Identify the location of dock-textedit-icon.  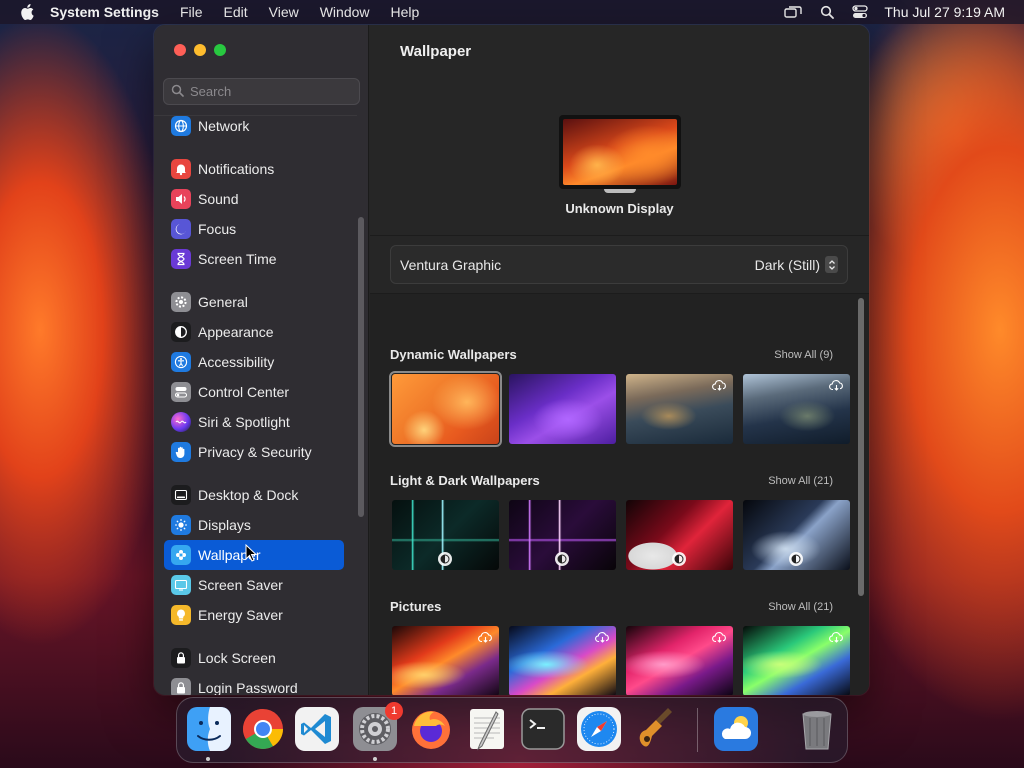
(487, 729).